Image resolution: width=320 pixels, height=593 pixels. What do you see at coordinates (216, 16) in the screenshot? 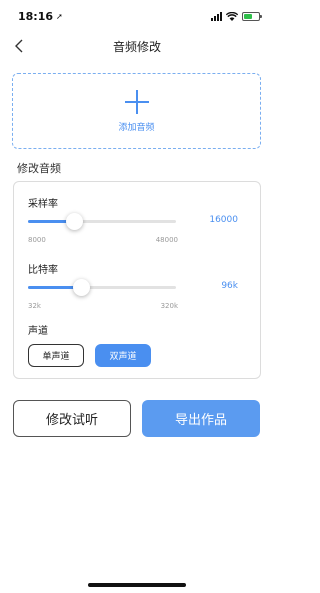
I see `cellular-signal-icon` at bounding box center [216, 16].